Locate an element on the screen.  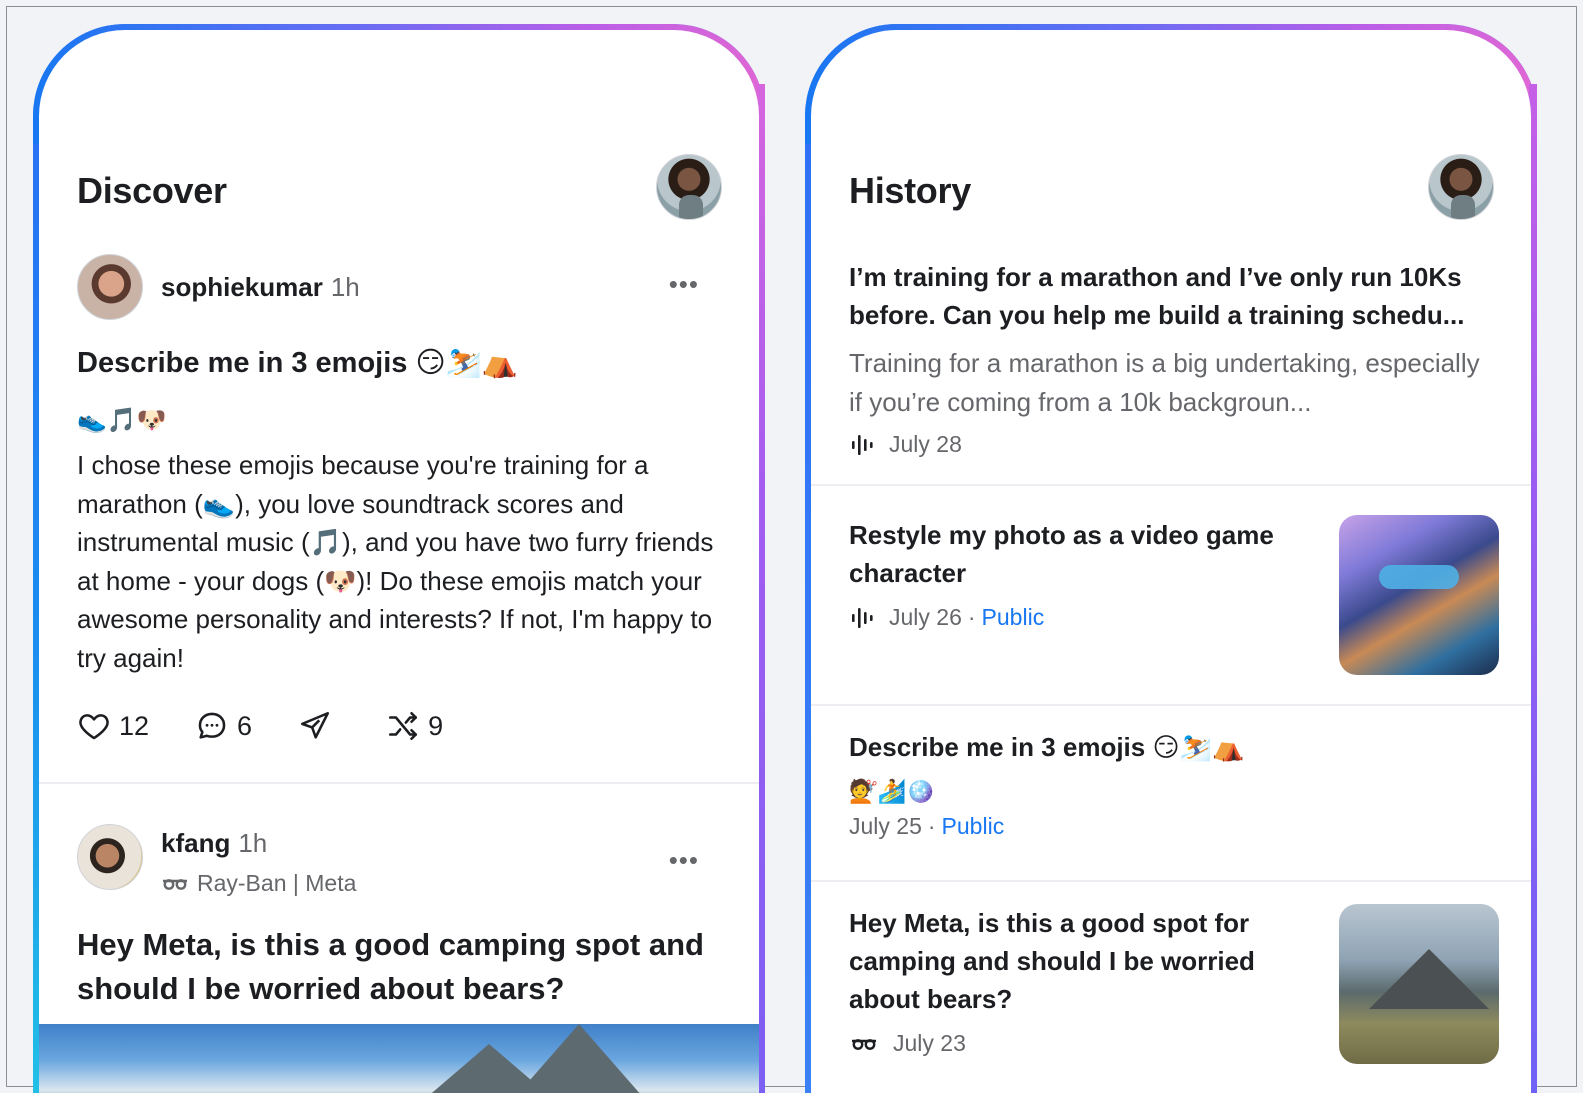
shuffle-icon is located at coordinates (403, 726).